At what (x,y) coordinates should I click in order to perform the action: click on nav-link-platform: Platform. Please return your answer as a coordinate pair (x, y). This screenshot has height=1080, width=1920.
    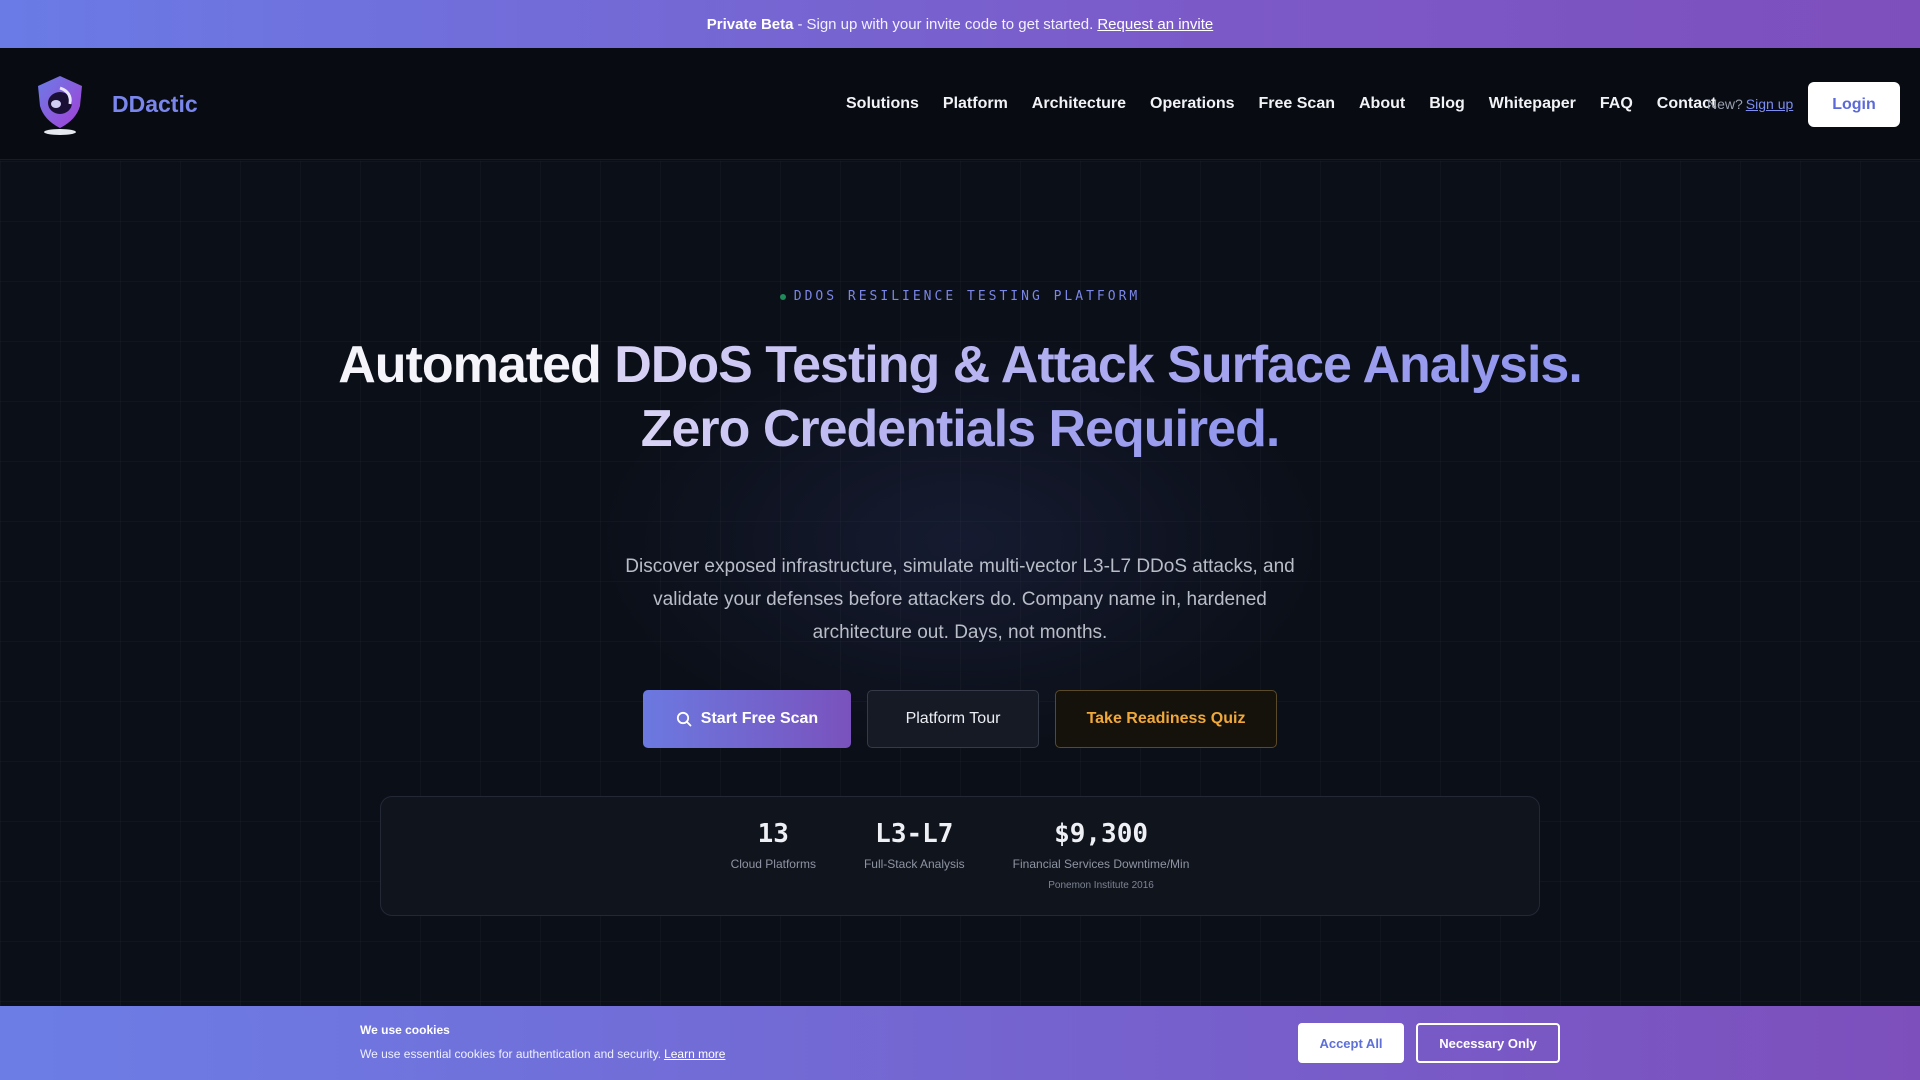
    Looking at the image, I should click on (975, 104).